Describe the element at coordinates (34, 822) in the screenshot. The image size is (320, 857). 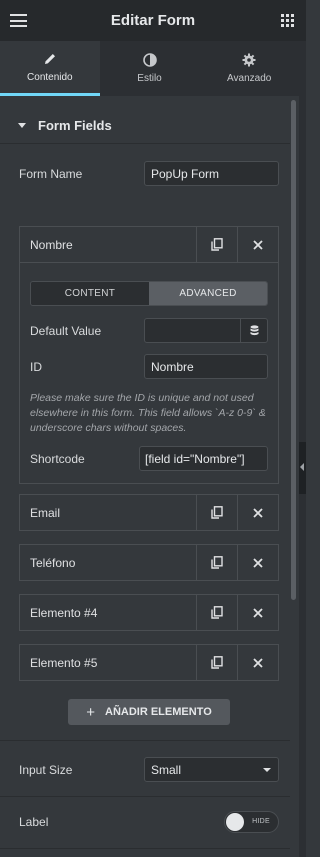
I see `label-toggle-label: Label` at that location.